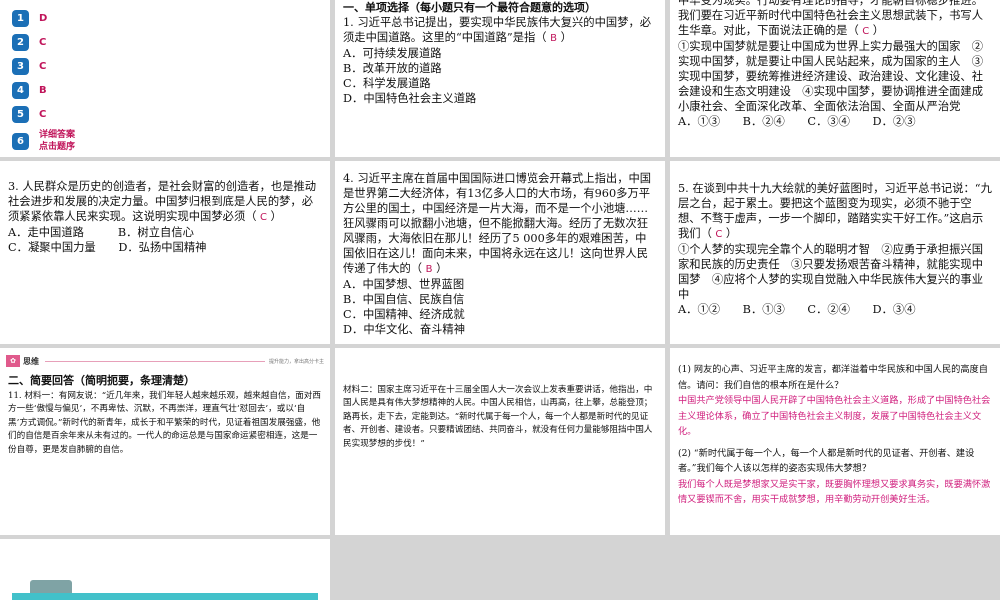 This screenshot has width=1000, height=600. What do you see at coordinates (31, 361) in the screenshot?
I see `thinking-label: 思维` at bounding box center [31, 361].